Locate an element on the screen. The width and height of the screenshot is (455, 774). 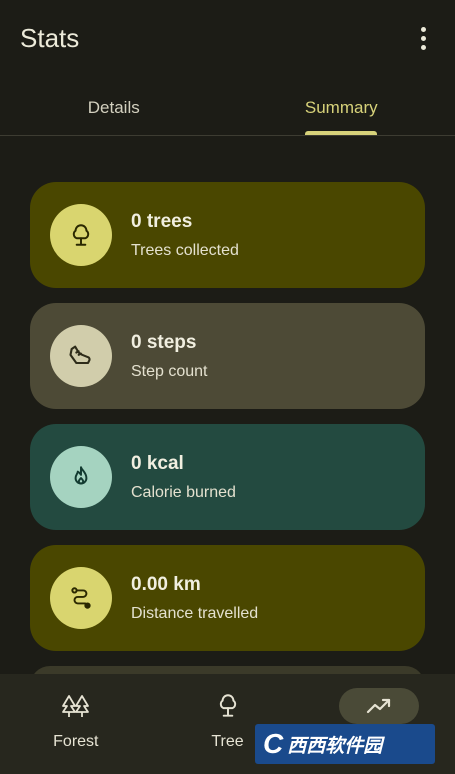
page-title: Stats is located at coordinates (50, 37).